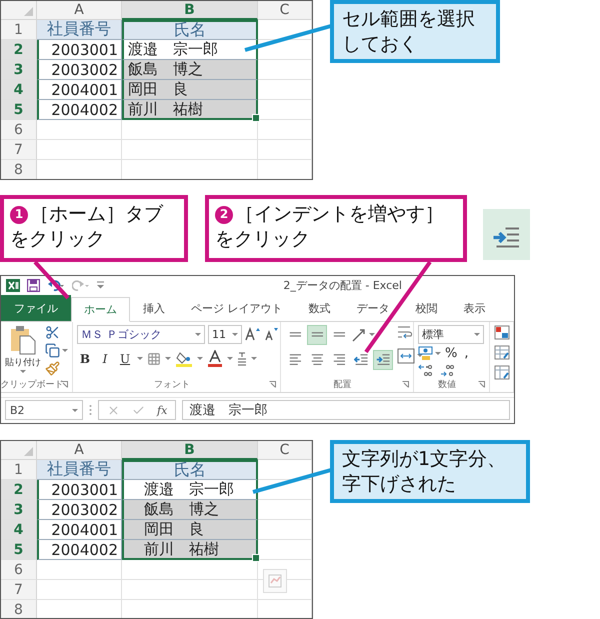  I want to click on table-cell: 前川 祐樹, so click(190, 550).